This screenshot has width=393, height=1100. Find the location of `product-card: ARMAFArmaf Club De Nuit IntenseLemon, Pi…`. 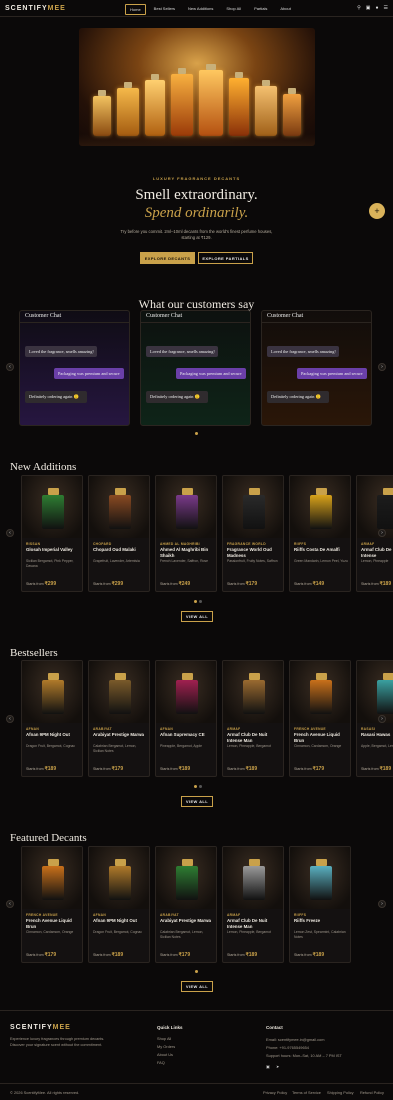

product-card: ARMAFArmaf Club De Nuit IntenseLemon, Pi… is located at coordinates (374, 533).